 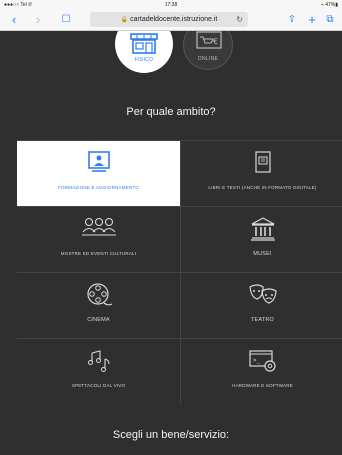 What do you see at coordinates (99, 294) in the screenshot?
I see `film-reel-icon` at bounding box center [99, 294].